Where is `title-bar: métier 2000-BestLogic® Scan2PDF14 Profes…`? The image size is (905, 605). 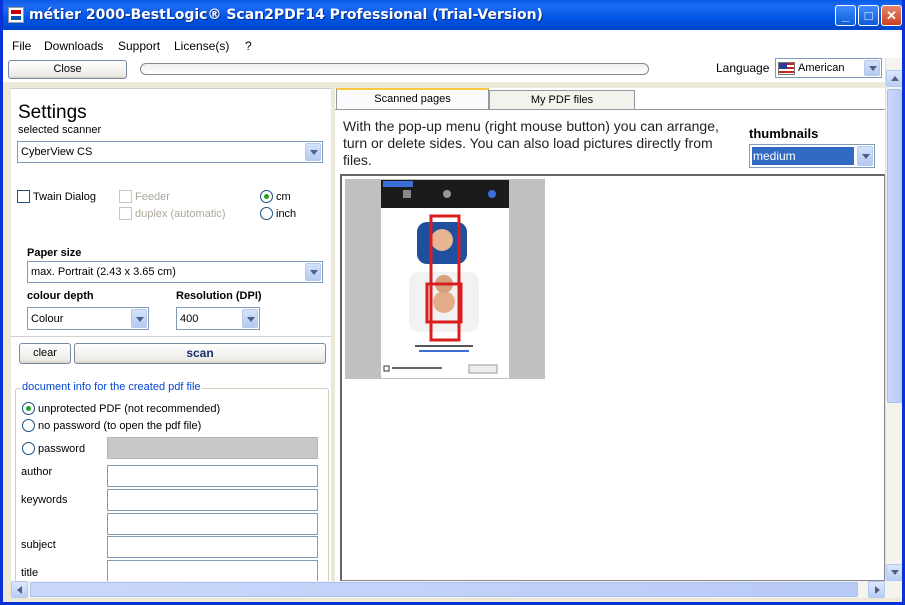
title-bar: métier 2000-BestLogic® Scan2PDF14 Profes… is located at coordinates (452, 15).